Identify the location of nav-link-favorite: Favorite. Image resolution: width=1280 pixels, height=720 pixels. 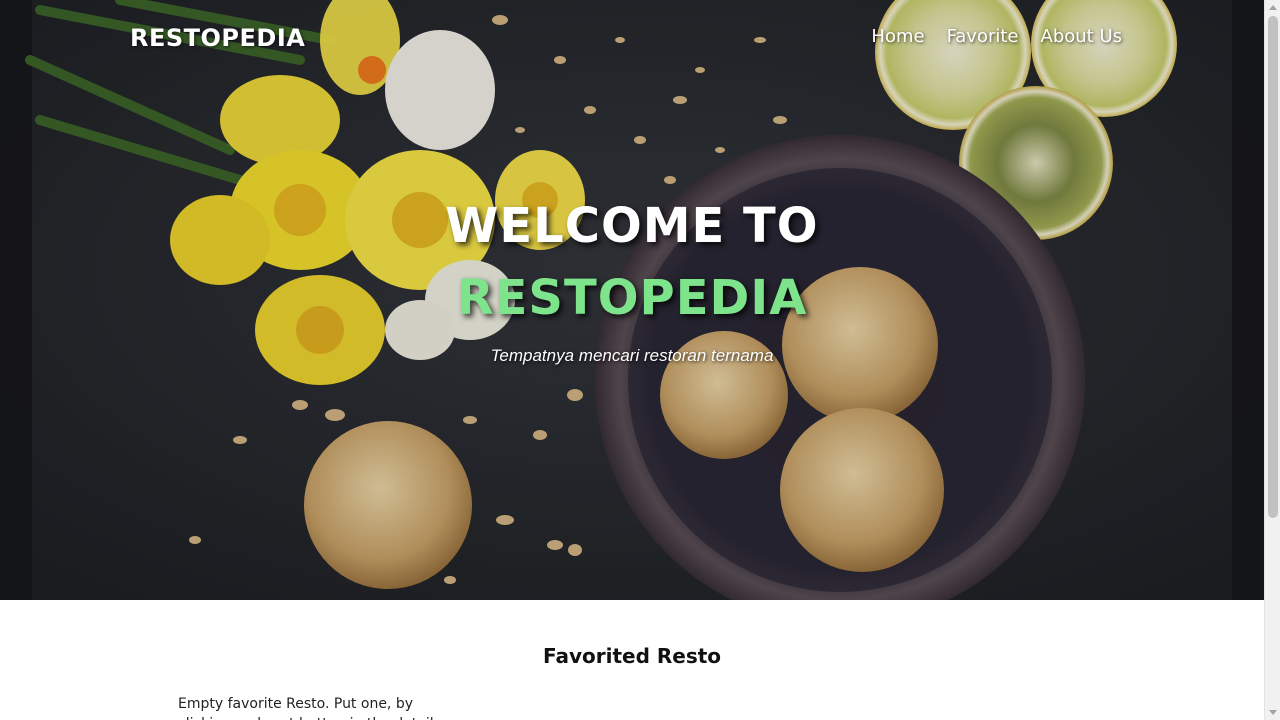
(983, 36).